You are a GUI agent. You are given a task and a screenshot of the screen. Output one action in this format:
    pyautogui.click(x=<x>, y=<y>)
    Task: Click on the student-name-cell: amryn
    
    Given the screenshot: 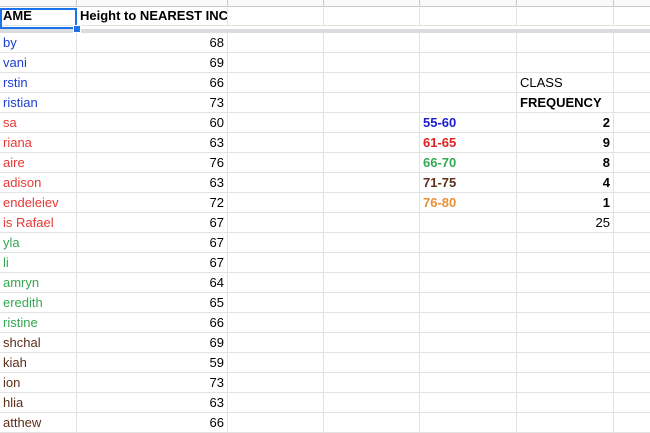 What is the action you would take?
    pyautogui.click(x=38, y=283)
    